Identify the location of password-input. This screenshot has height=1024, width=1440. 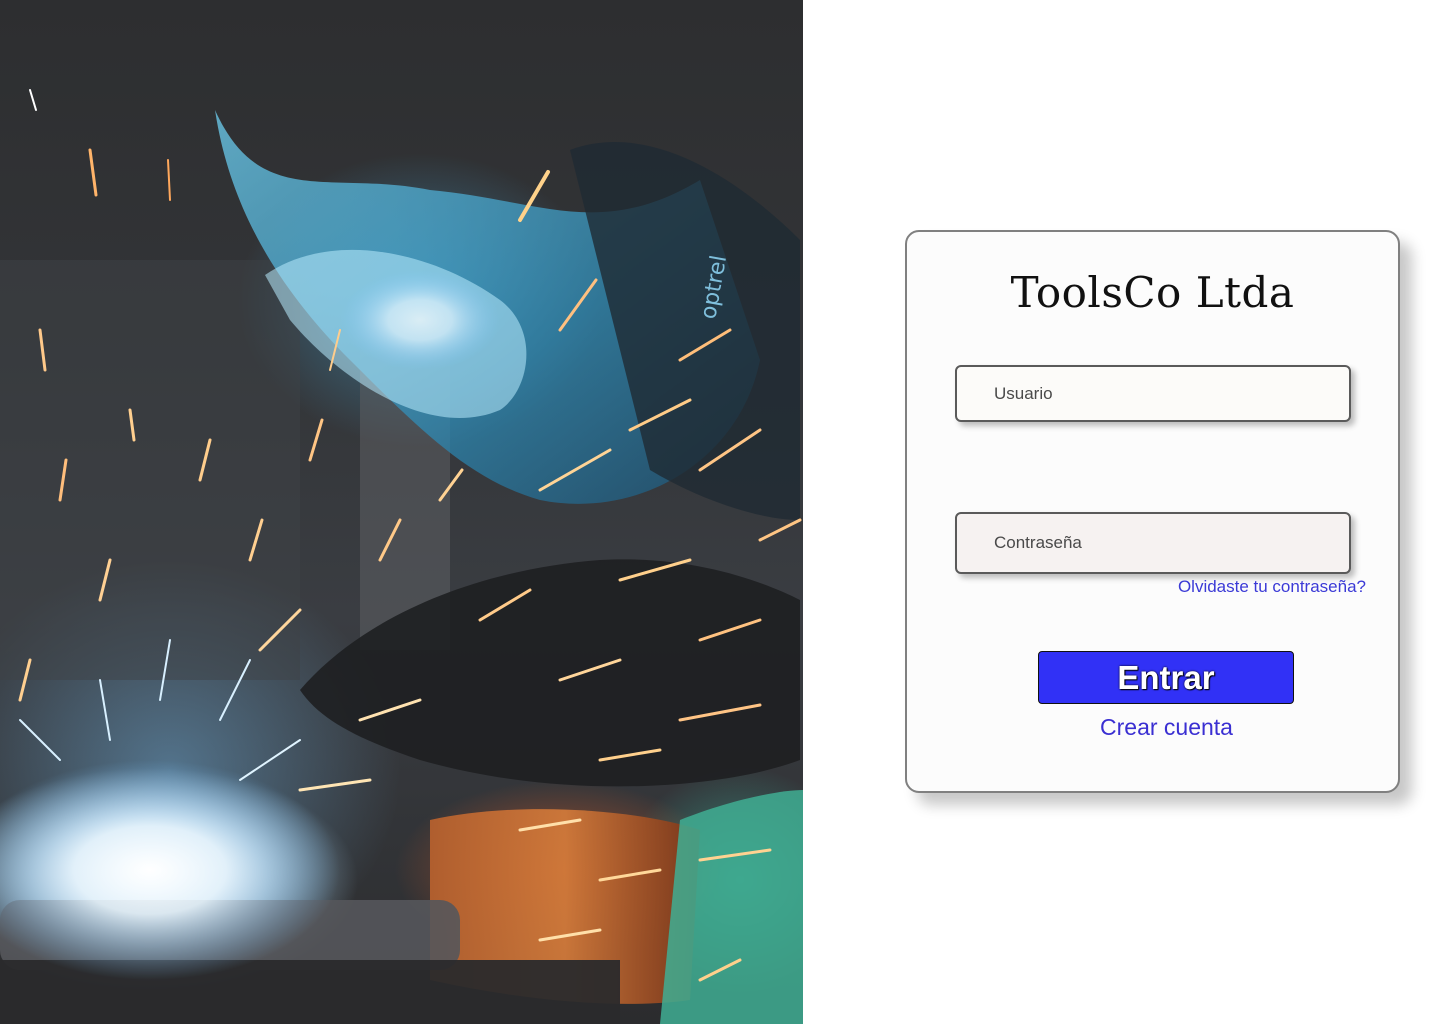
(1153, 543).